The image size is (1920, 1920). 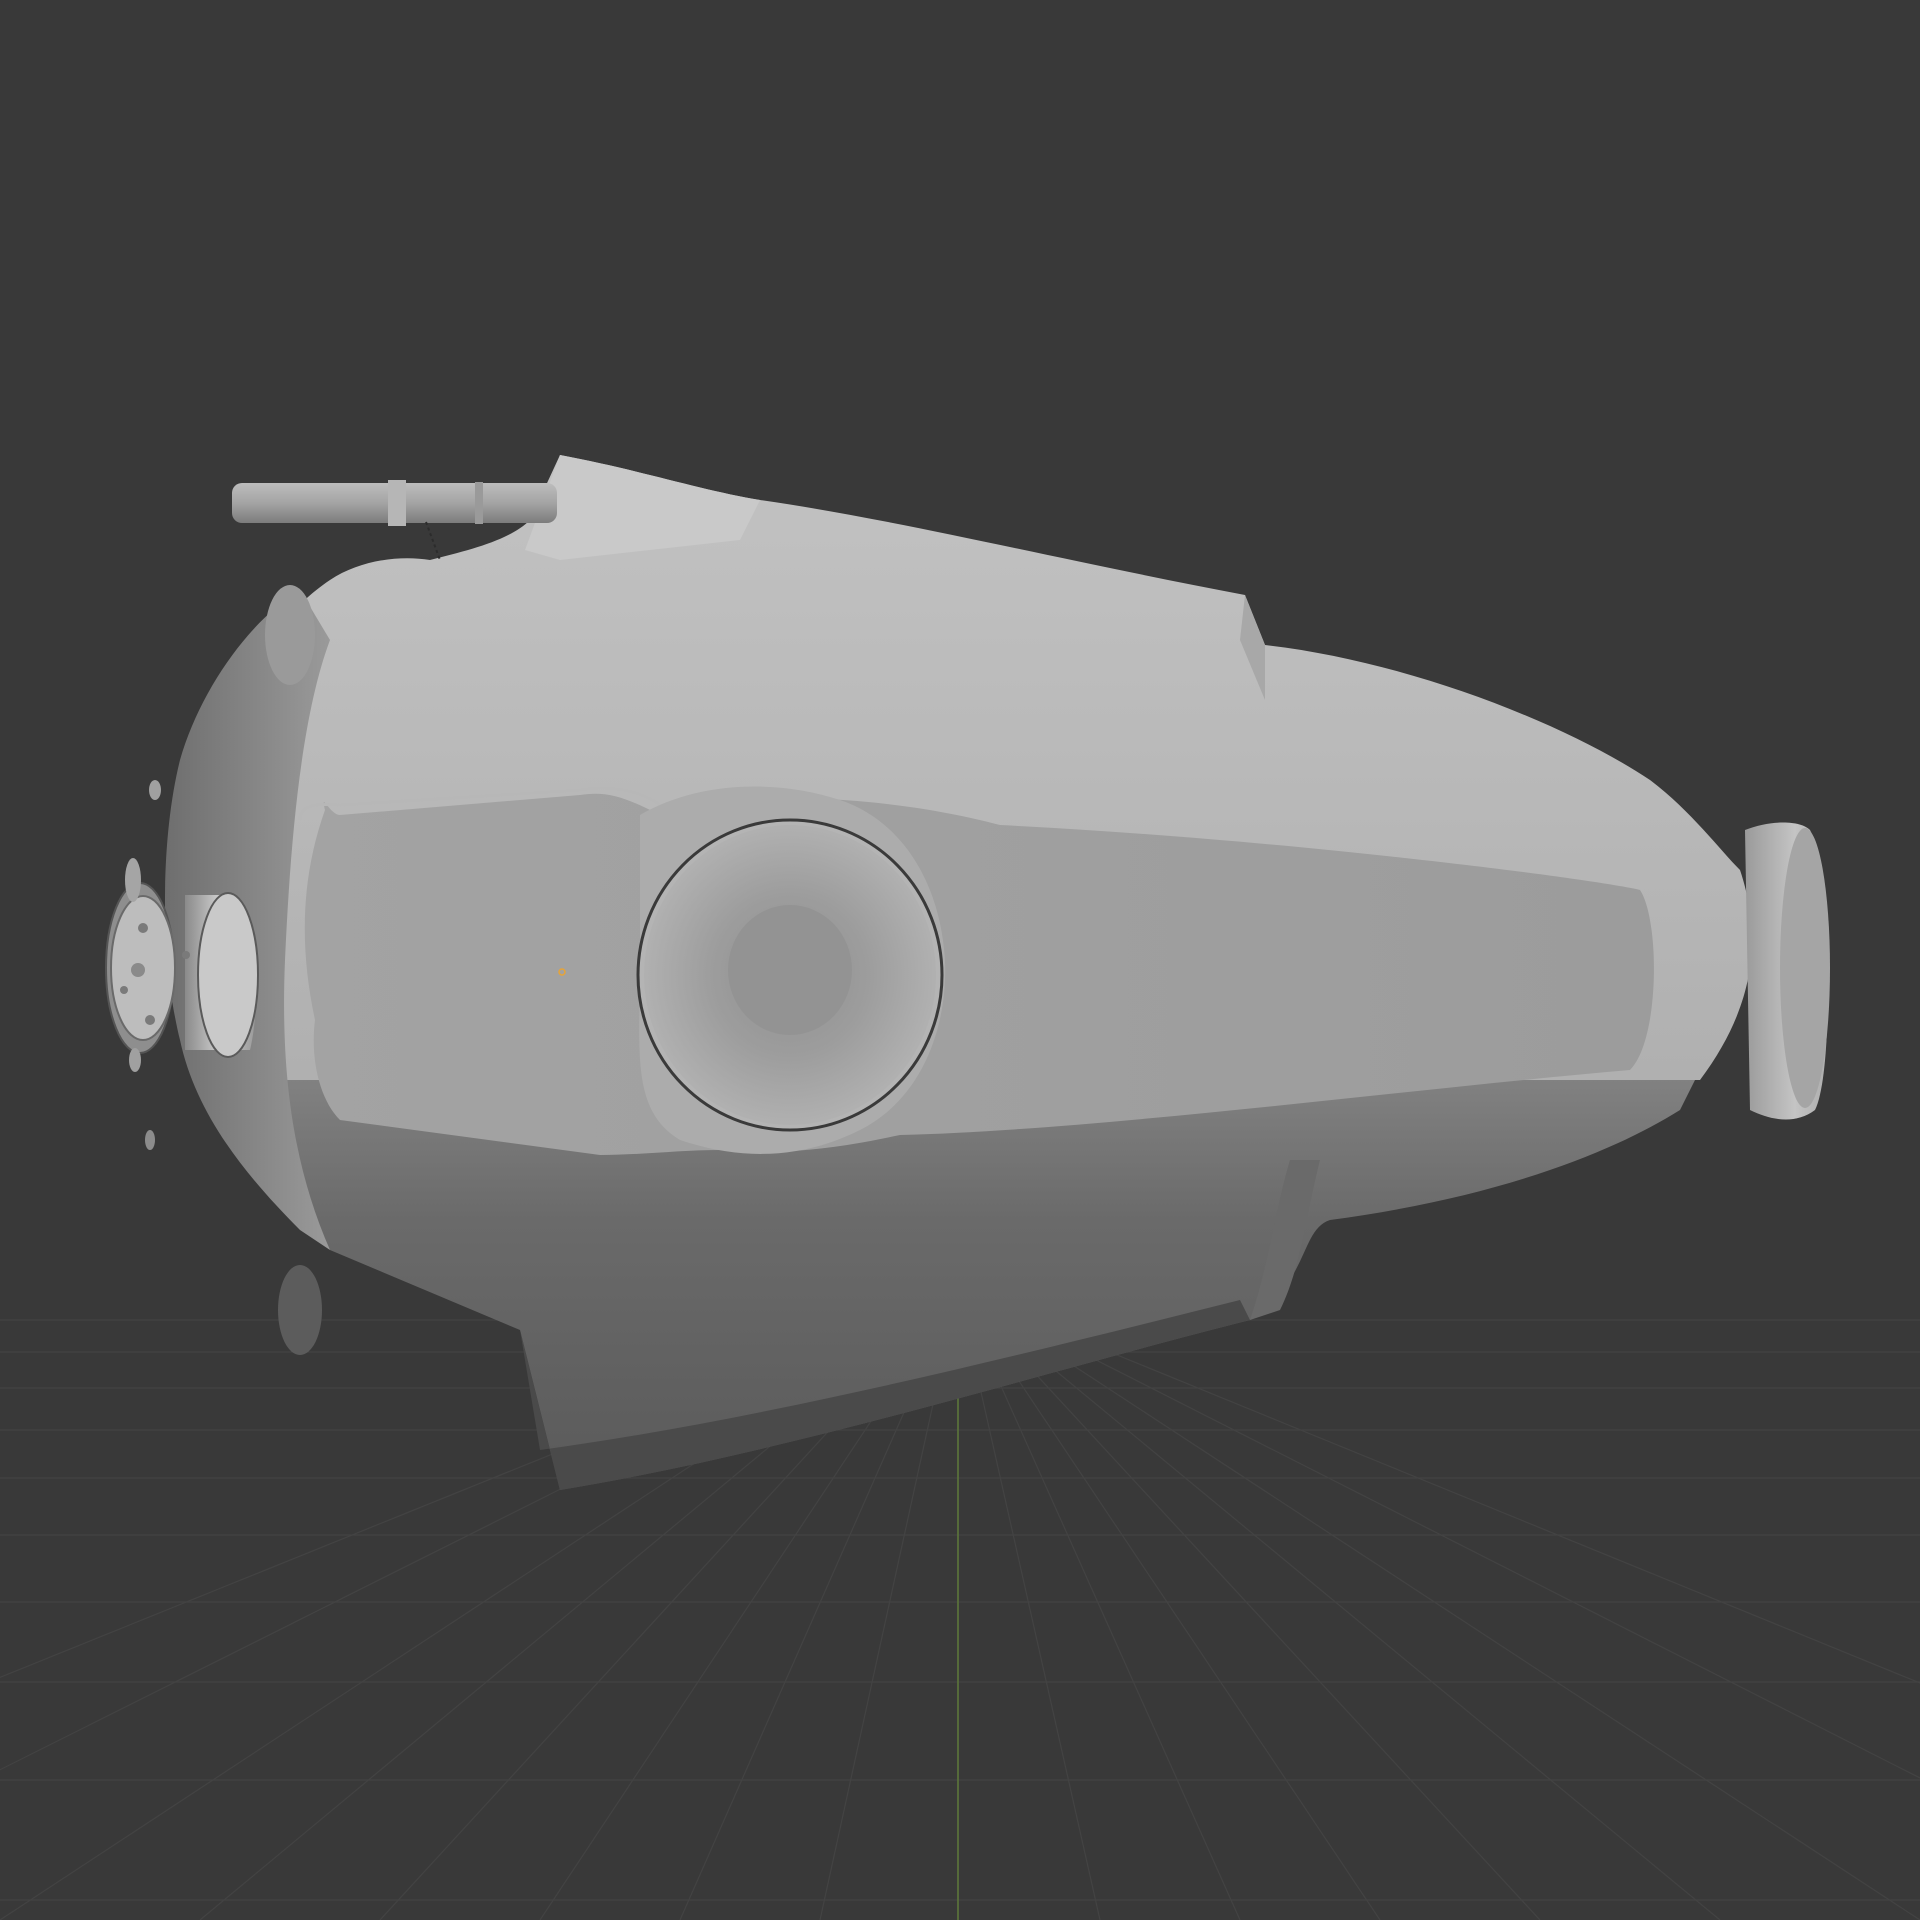 What do you see at coordinates (1805, 968) in the screenshot?
I see `nozzle-rim` at bounding box center [1805, 968].